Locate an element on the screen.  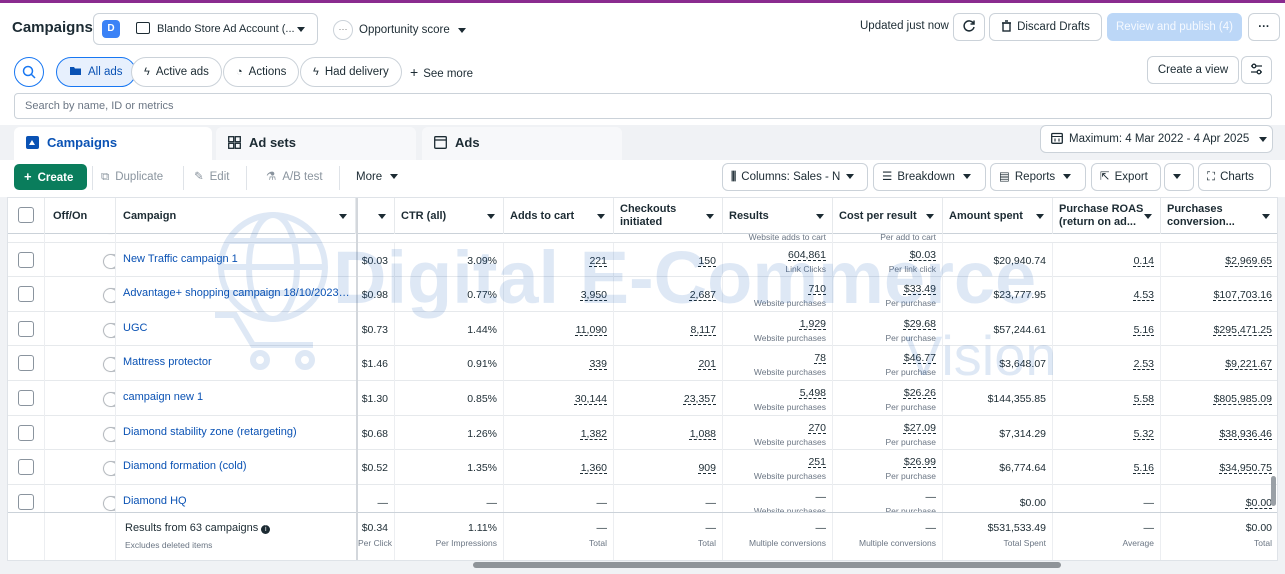
cost-per-result-cell-value: $26.26 is located at coordinates (920, 393).